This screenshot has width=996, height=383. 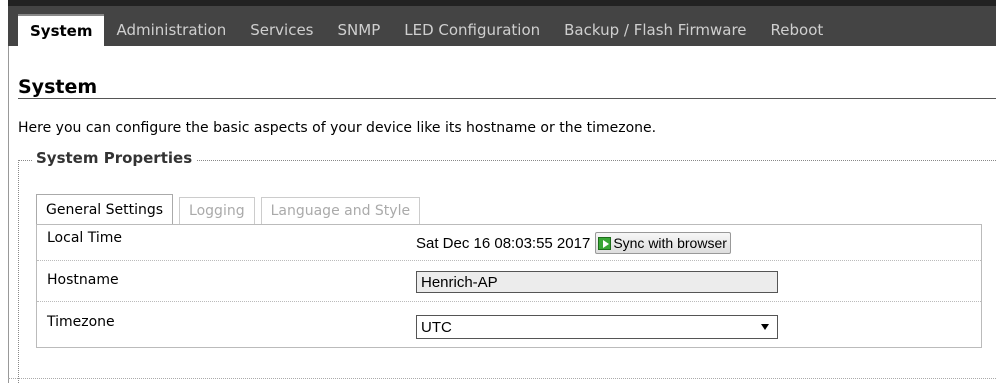 I want to click on hostname-input, so click(x=597, y=282).